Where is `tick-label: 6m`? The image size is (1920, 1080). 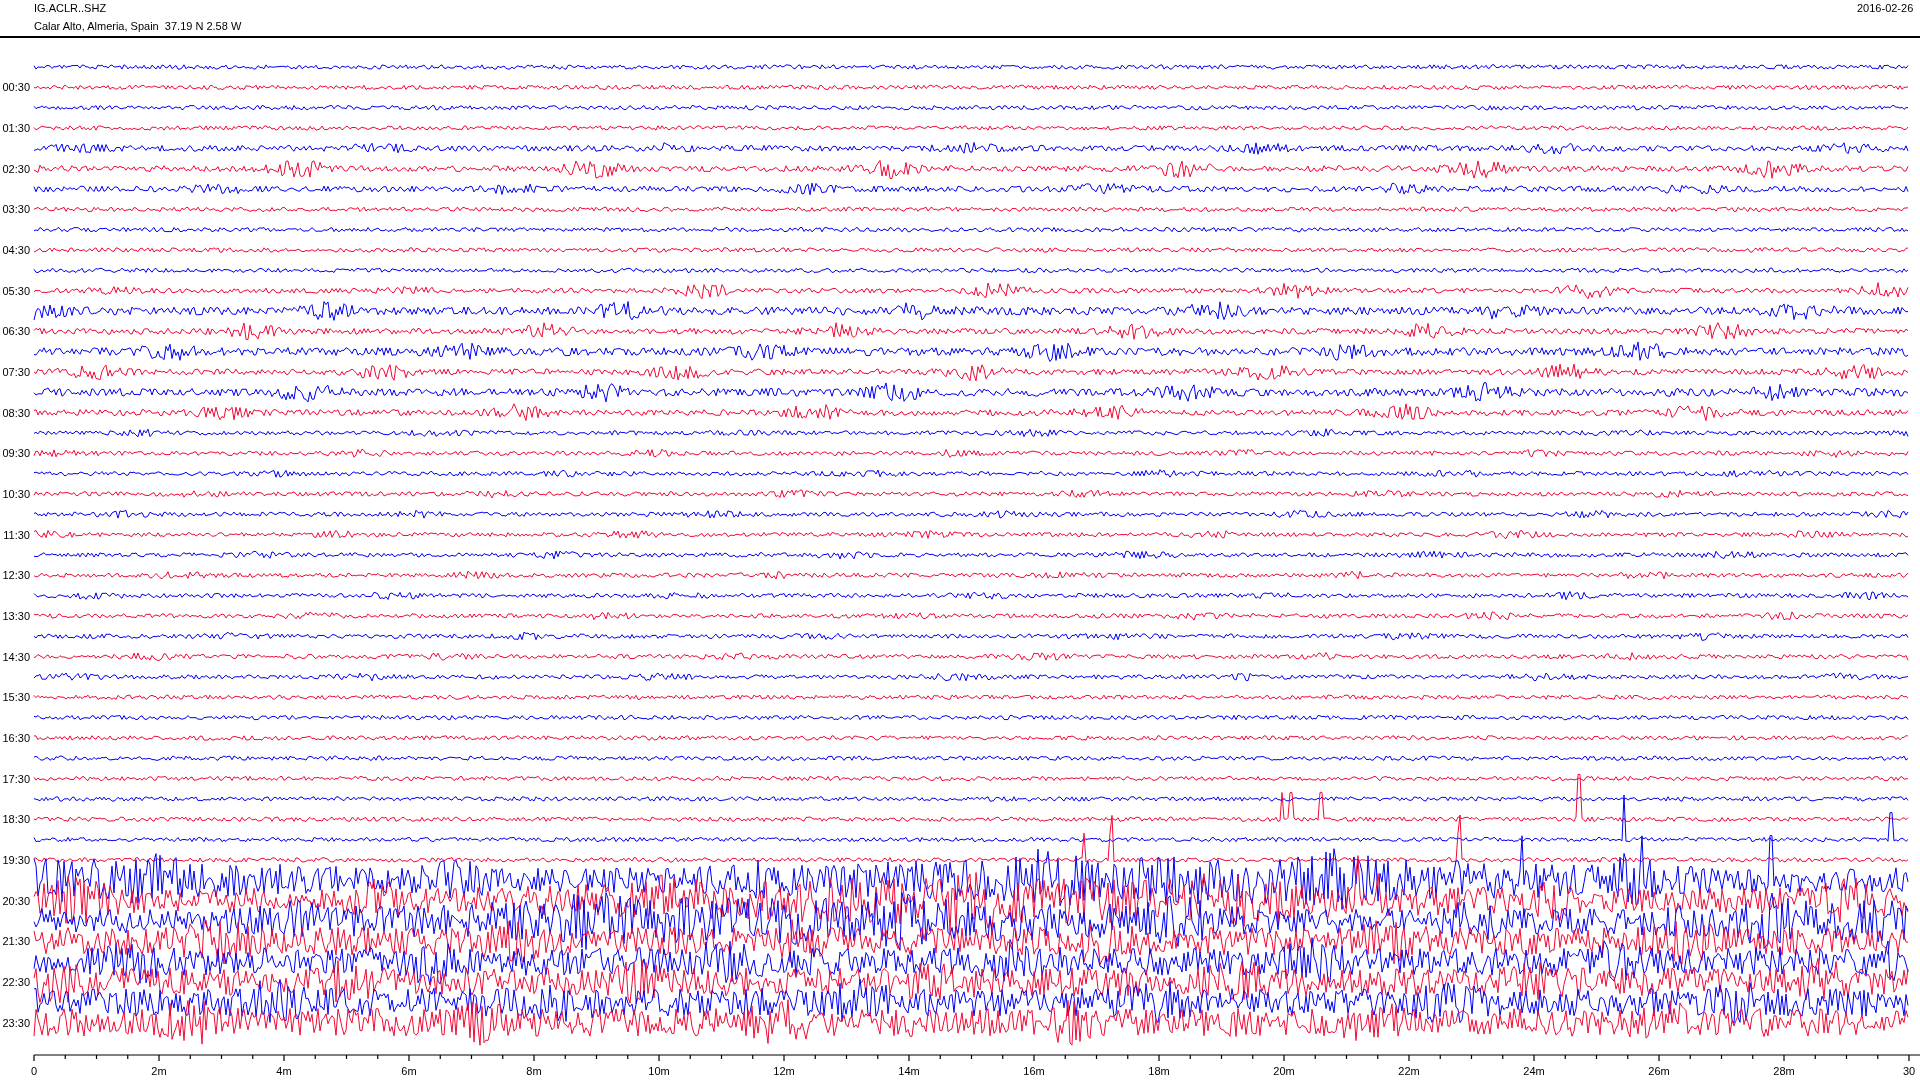
tick-label: 6m is located at coordinates (409, 1071).